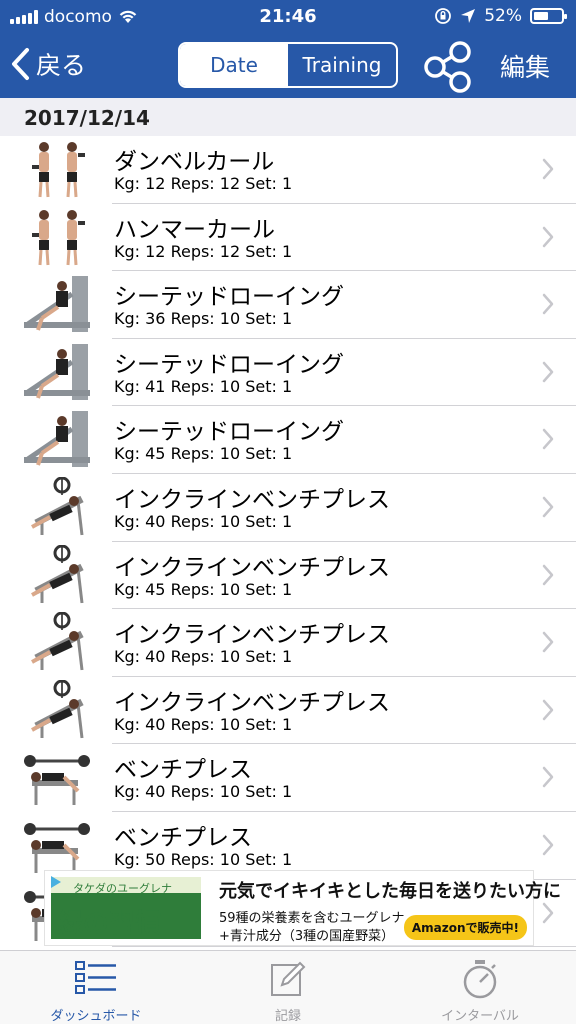  Describe the element at coordinates (288, 16) in the screenshot. I see `status-bar: docomo 21:46 52%` at that location.